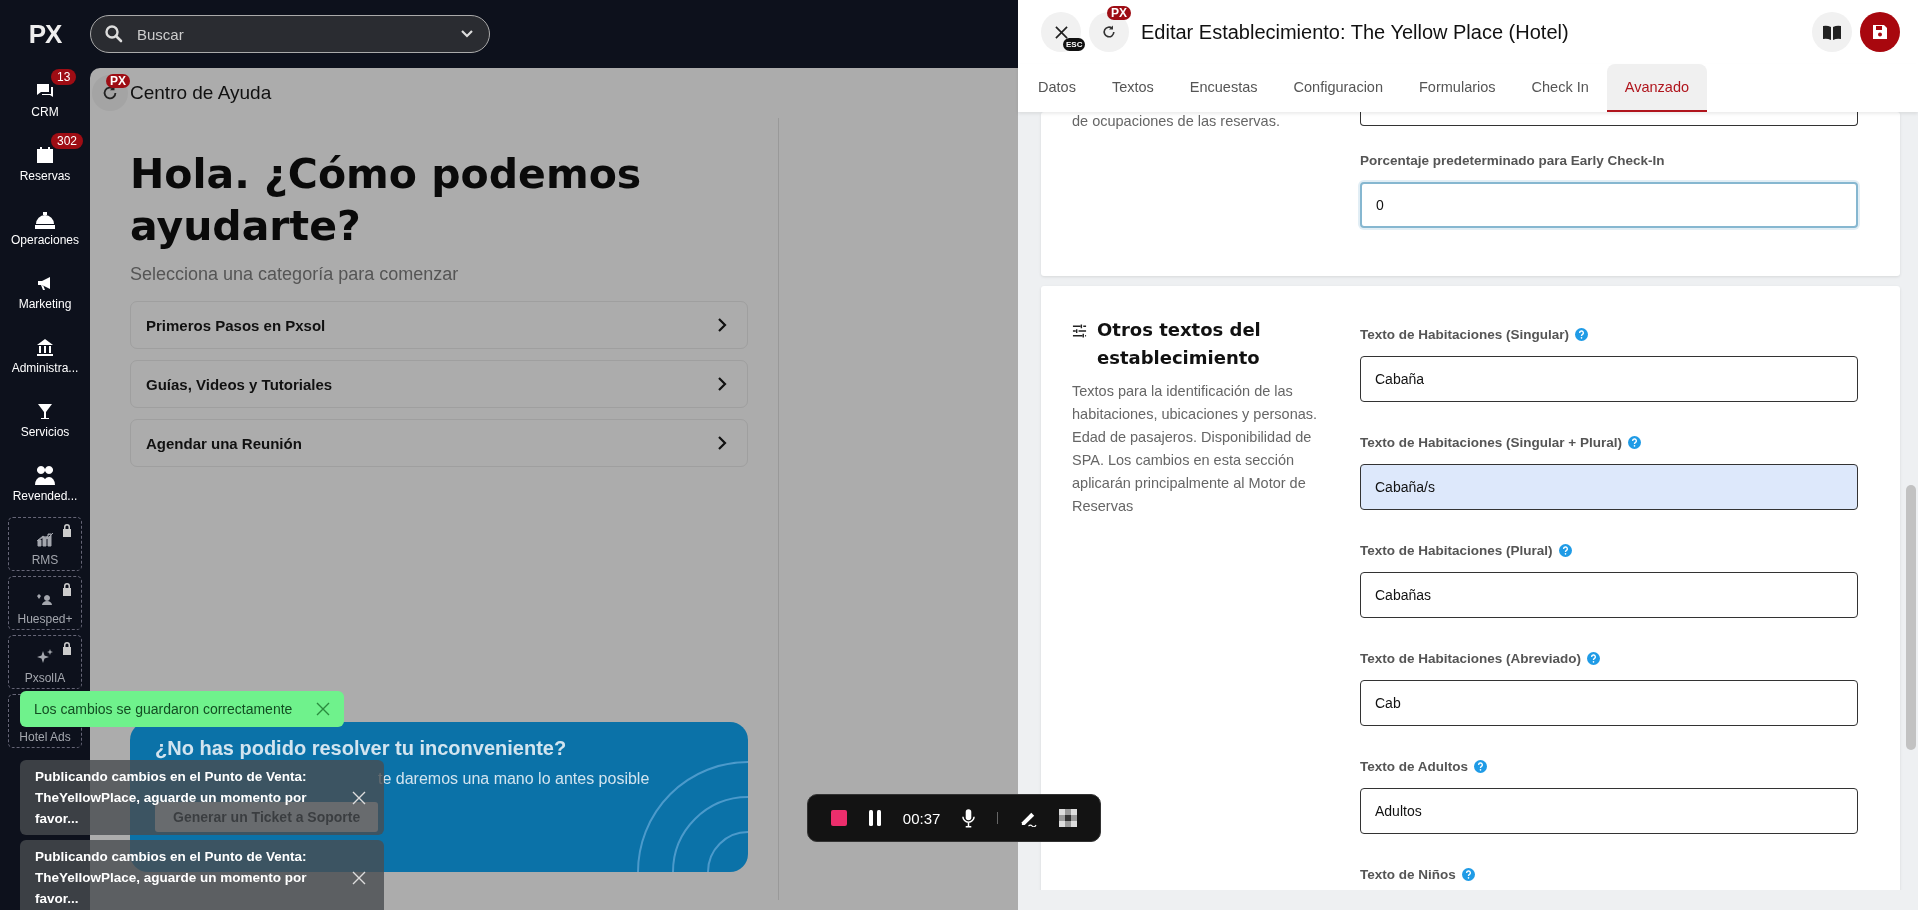 The image size is (1918, 910). What do you see at coordinates (514, 779) in the screenshot?
I see `support-text: te daremos una mano lo antes posible` at bounding box center [514, 779].